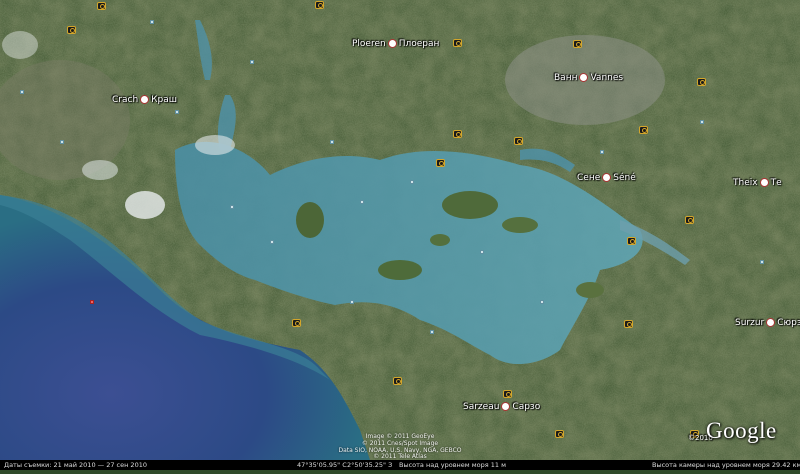 Image resolution: width=800 pixels, height=474 pixels. What do you see at coordinates (452, 465) in the screenshot?
I see `elevation-readout: Высота над уровнем моря 11 м` at bounding box center [452, 465].